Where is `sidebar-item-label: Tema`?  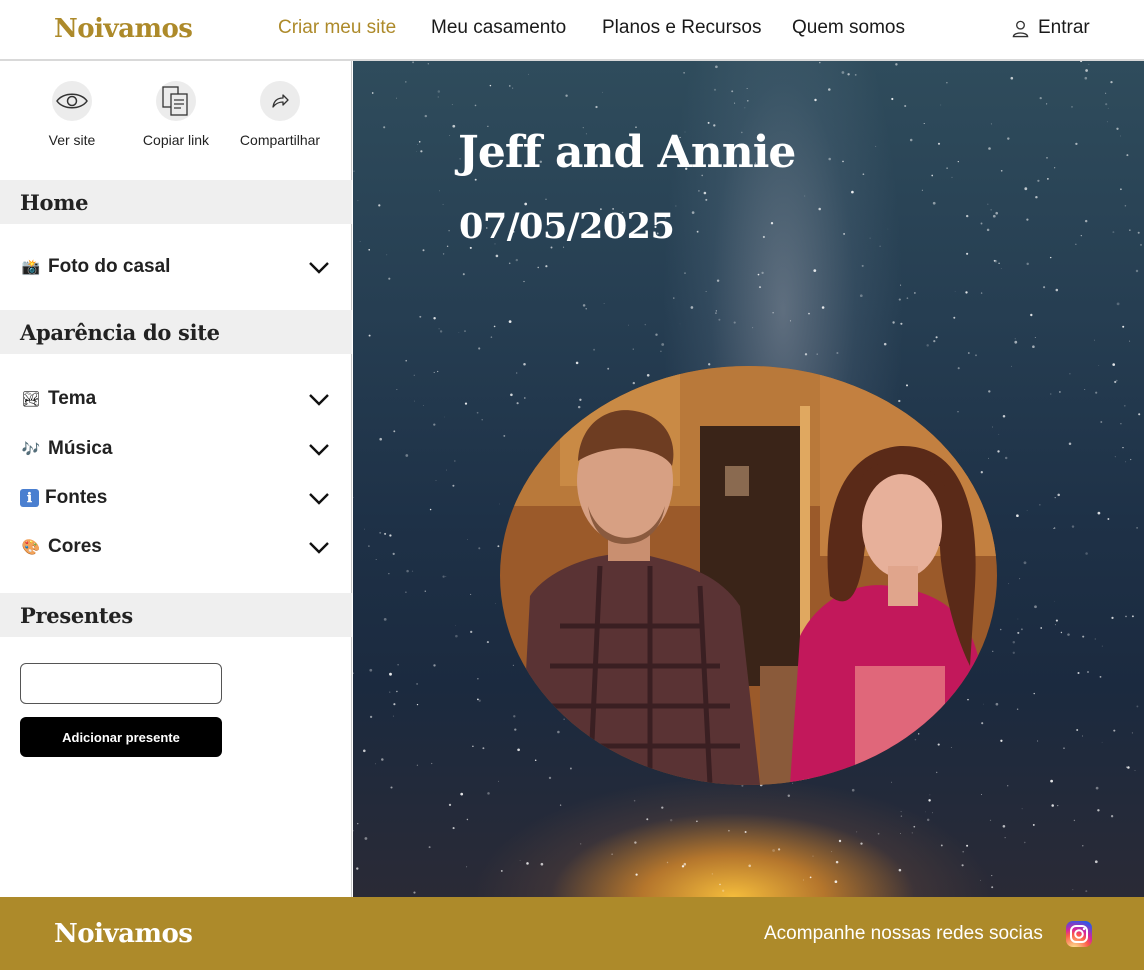
sidebar-item-label: Tema is located at coordinates (72, 398).